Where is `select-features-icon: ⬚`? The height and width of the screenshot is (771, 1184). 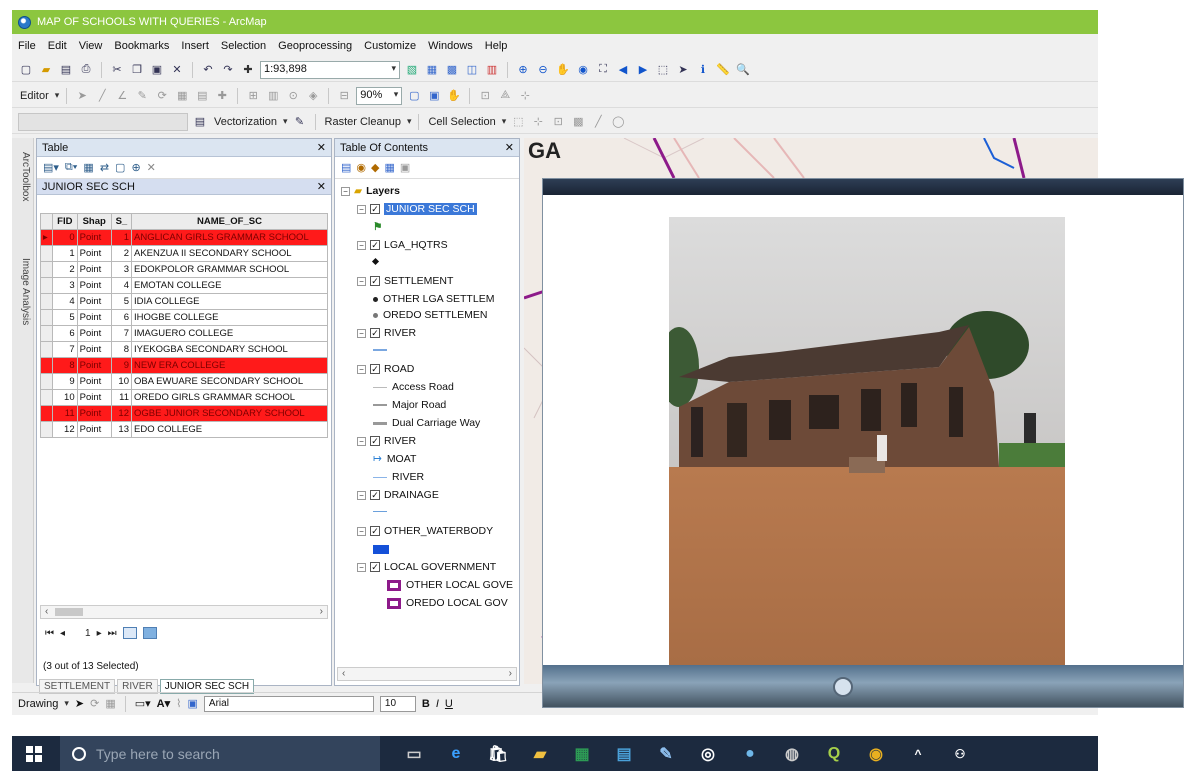 select-features-icon: ⬚ is located at coordinates (663, 70).